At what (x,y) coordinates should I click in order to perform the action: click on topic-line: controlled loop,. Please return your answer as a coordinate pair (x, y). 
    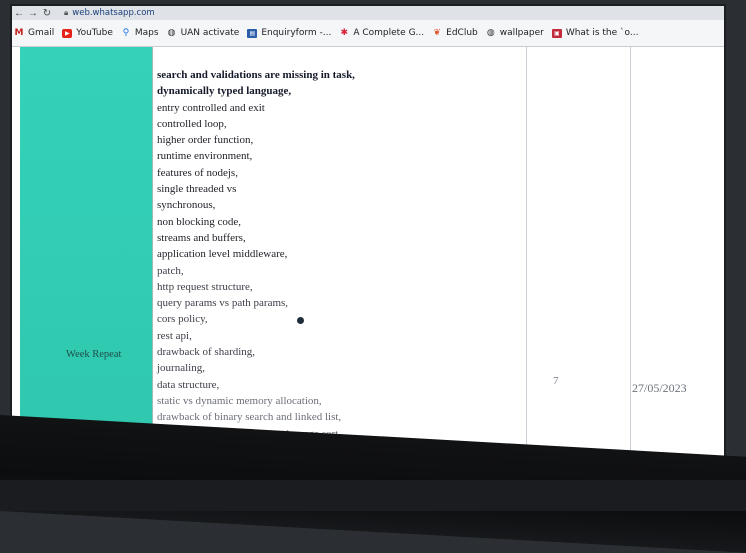
    Looking at the image, I should click on (192, 123).